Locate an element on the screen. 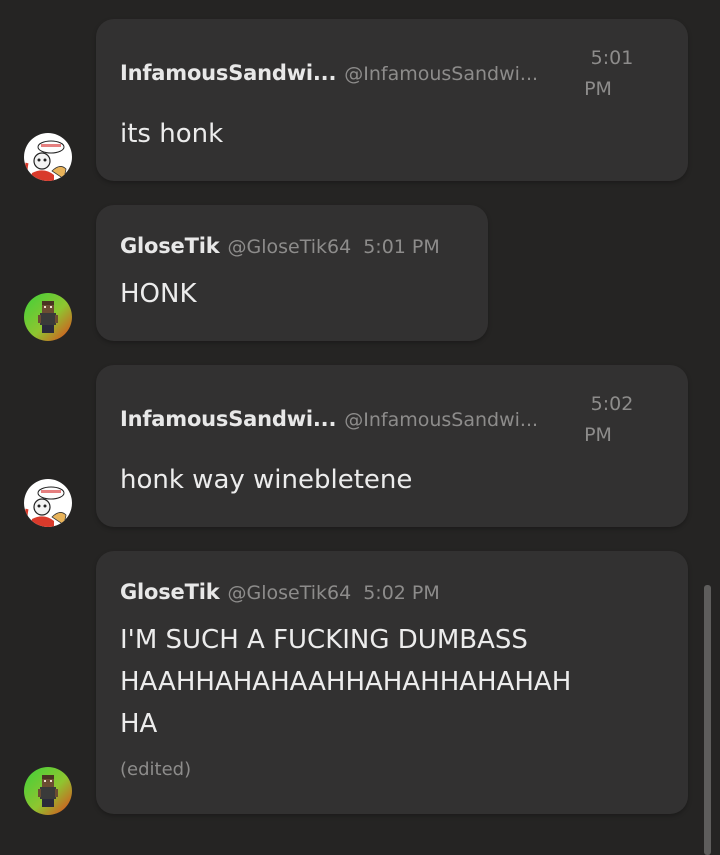 Image resolution: width=720 pixels, height=855 pixels. scrollbar is located at coordinates (707, 720).